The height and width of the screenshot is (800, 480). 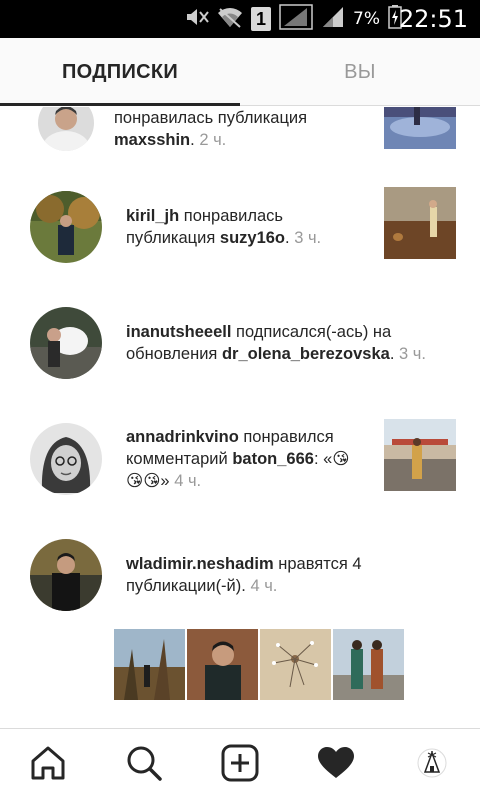 I want to click on wifi-icon, so click(x=230, y=19).